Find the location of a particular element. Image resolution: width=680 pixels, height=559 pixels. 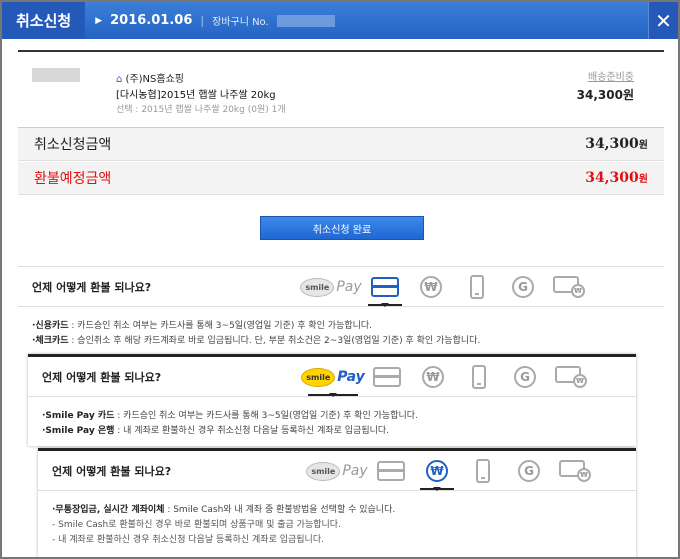

popup-title: 취소신청 is located at coordinates (44, 20).